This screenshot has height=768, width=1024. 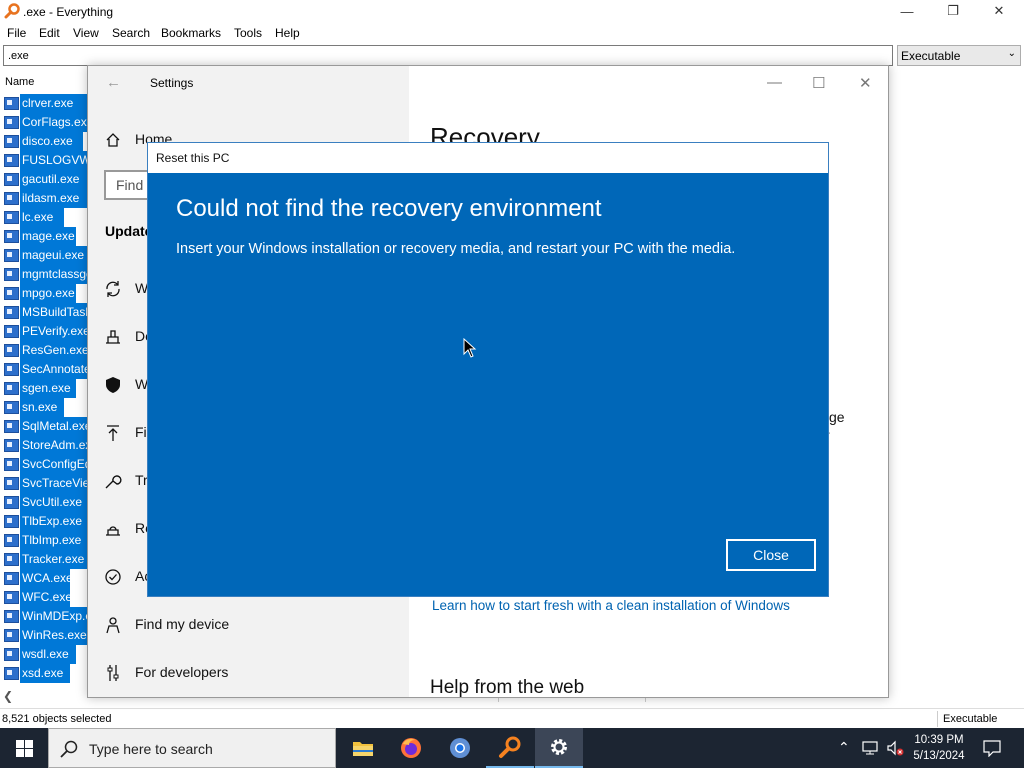 I want to click on table-row: xsd.exe, so click(x=46, y=673).